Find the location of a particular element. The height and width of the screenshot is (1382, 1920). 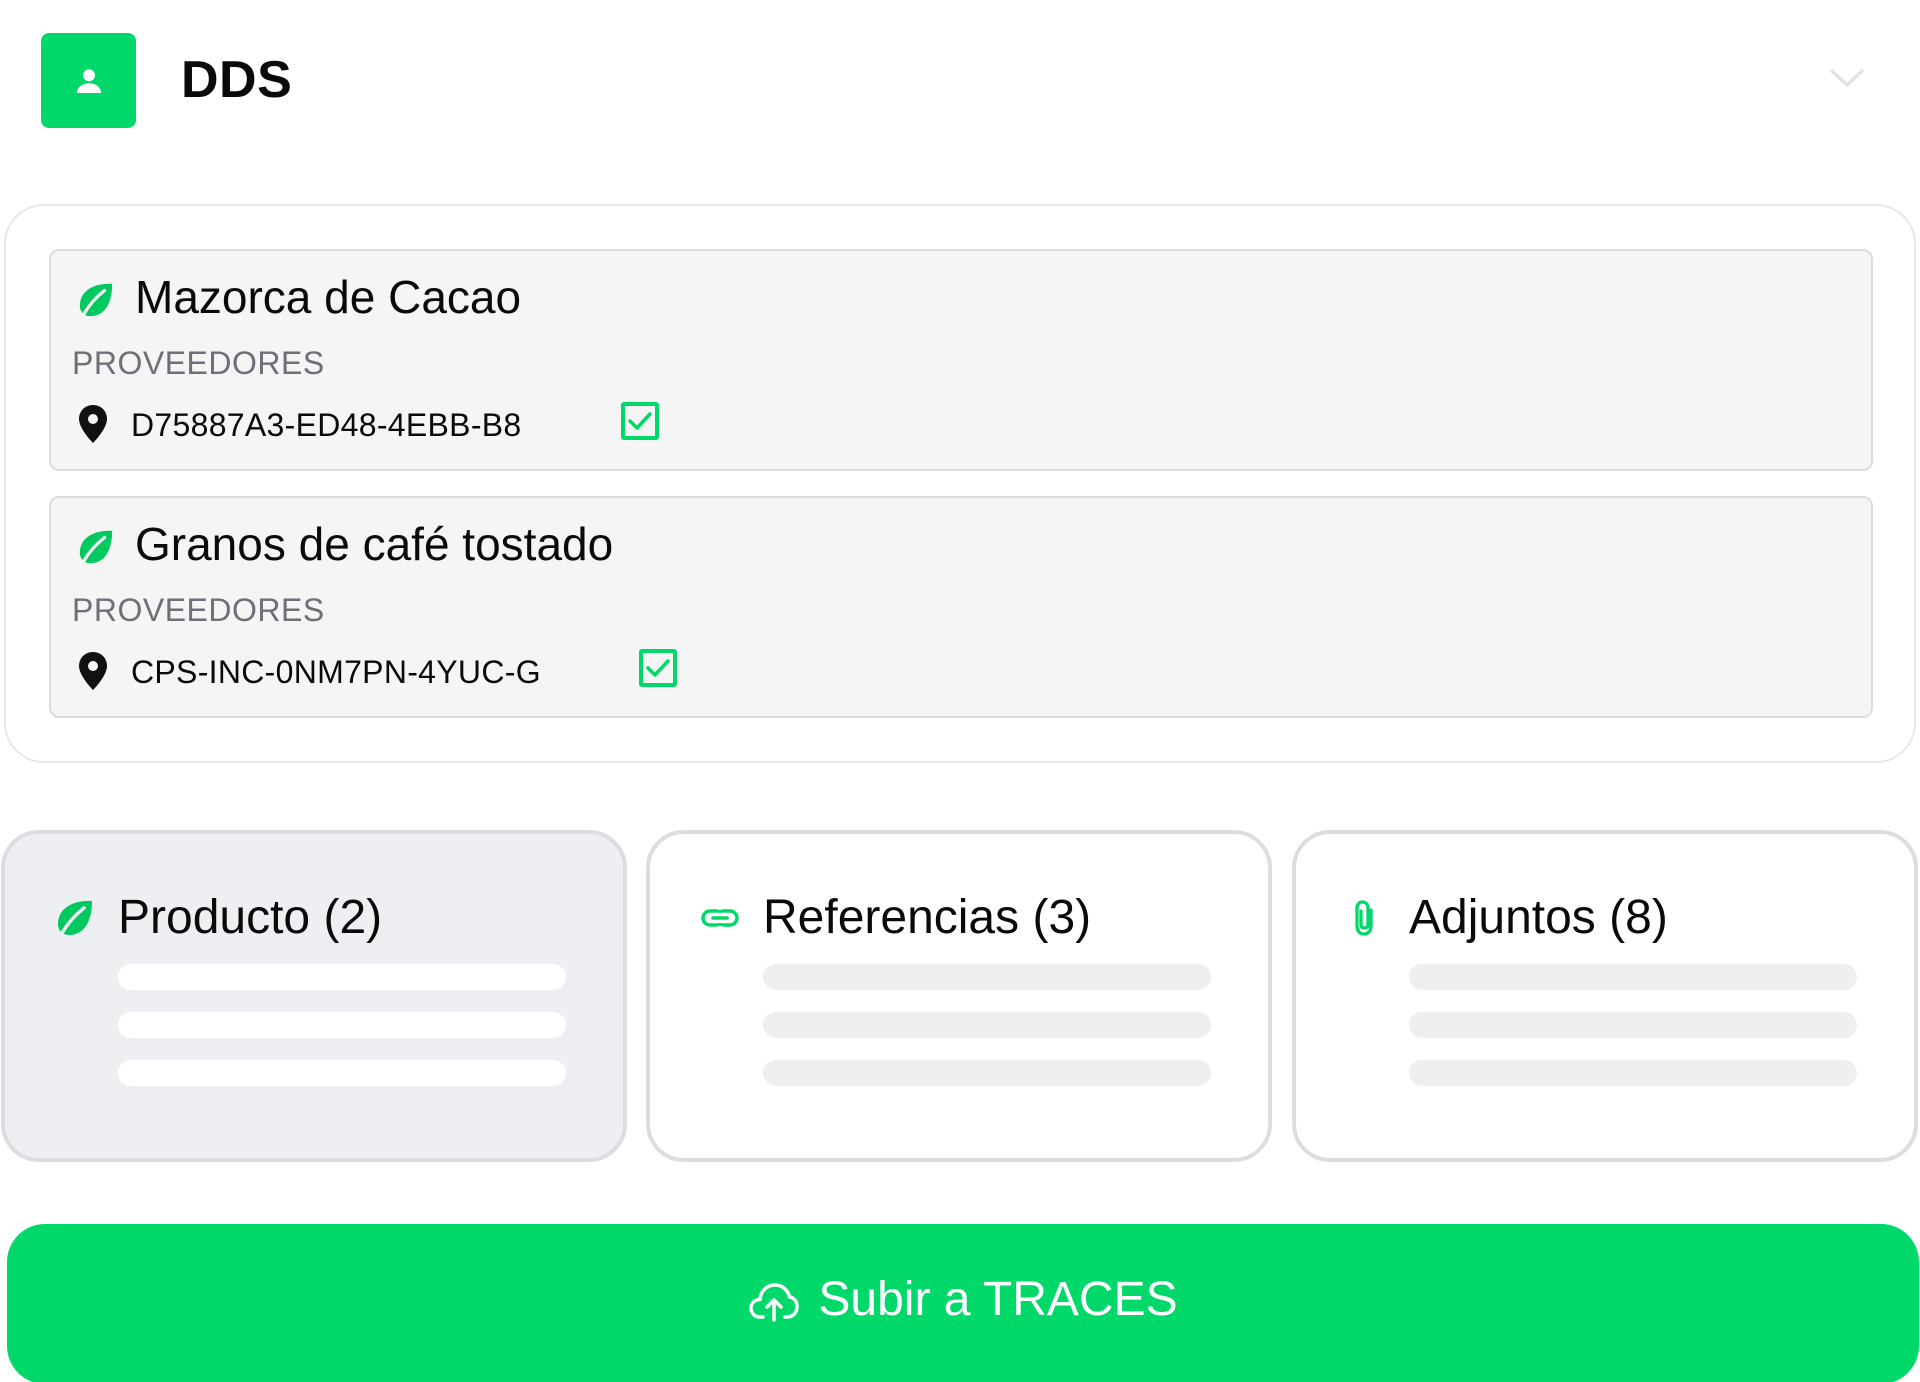

summary-card-adjuntos: Adjuntos (8) is located at coordinates (1605, 996).